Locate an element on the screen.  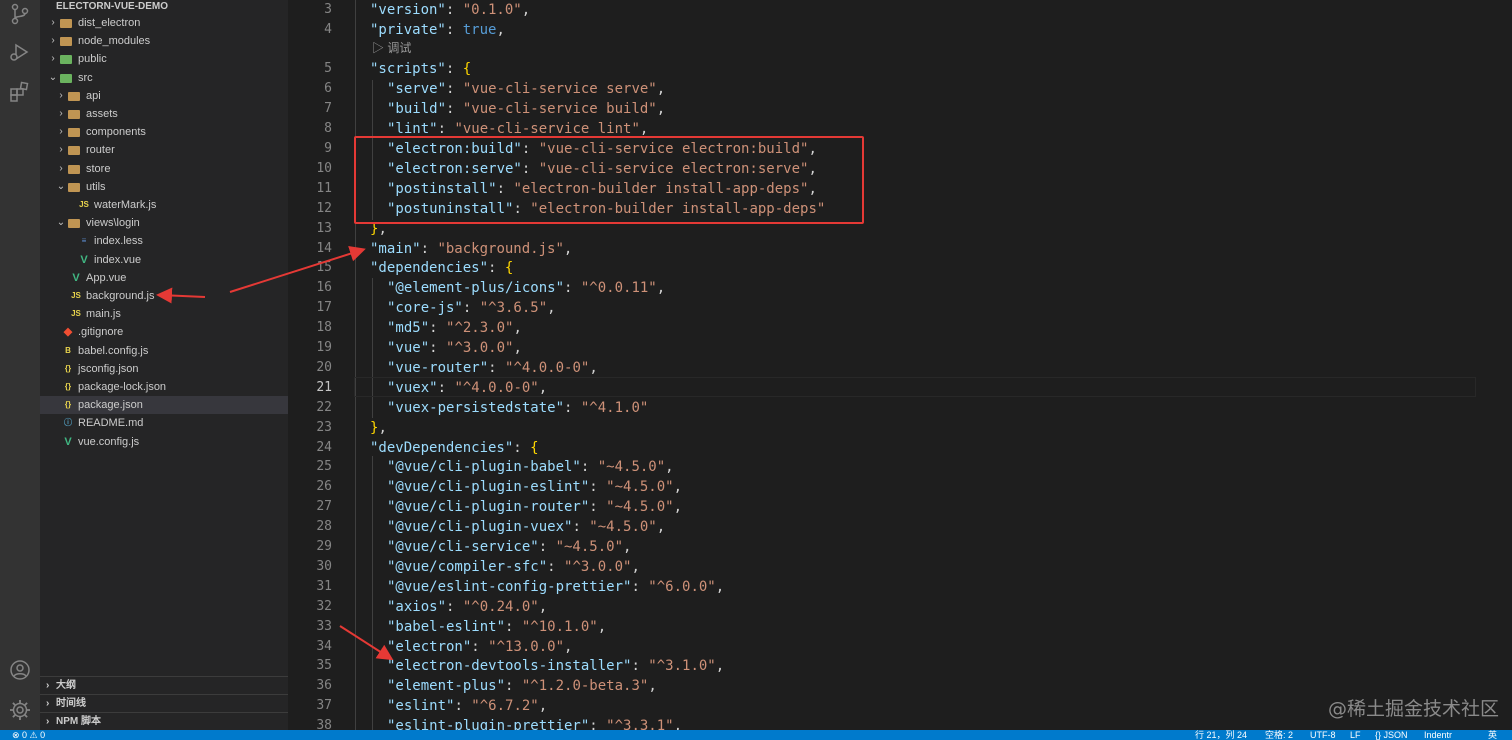
file-tree-item: › store is located at coordinates (164, 169).